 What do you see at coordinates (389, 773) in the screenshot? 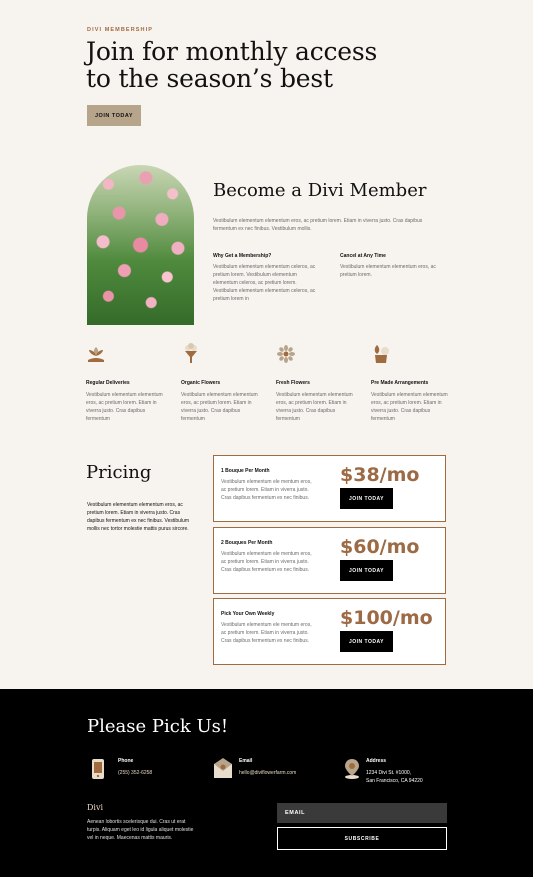
I see `contact-value: 1234 Divi St. #1000,` at bounding box center [389, 773].